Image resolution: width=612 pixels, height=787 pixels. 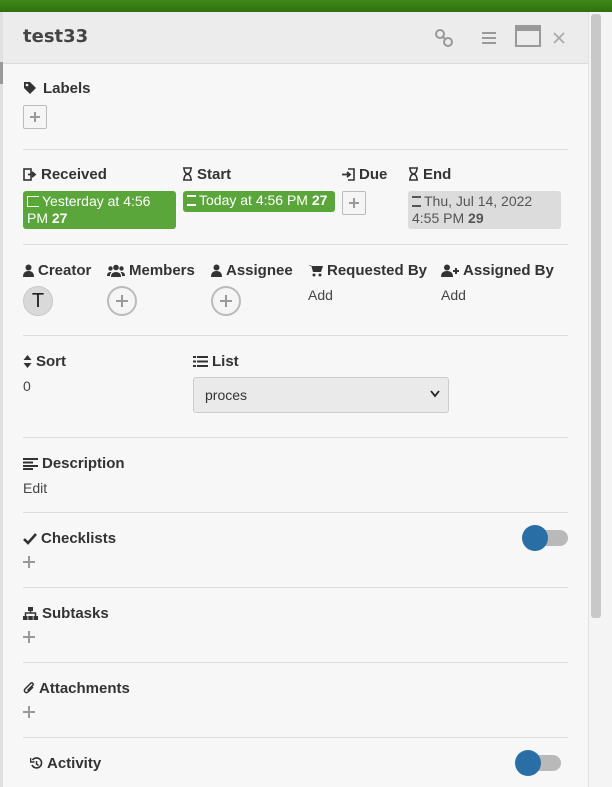 I want to click on checklists-toggle, so click(x=545, y=538).